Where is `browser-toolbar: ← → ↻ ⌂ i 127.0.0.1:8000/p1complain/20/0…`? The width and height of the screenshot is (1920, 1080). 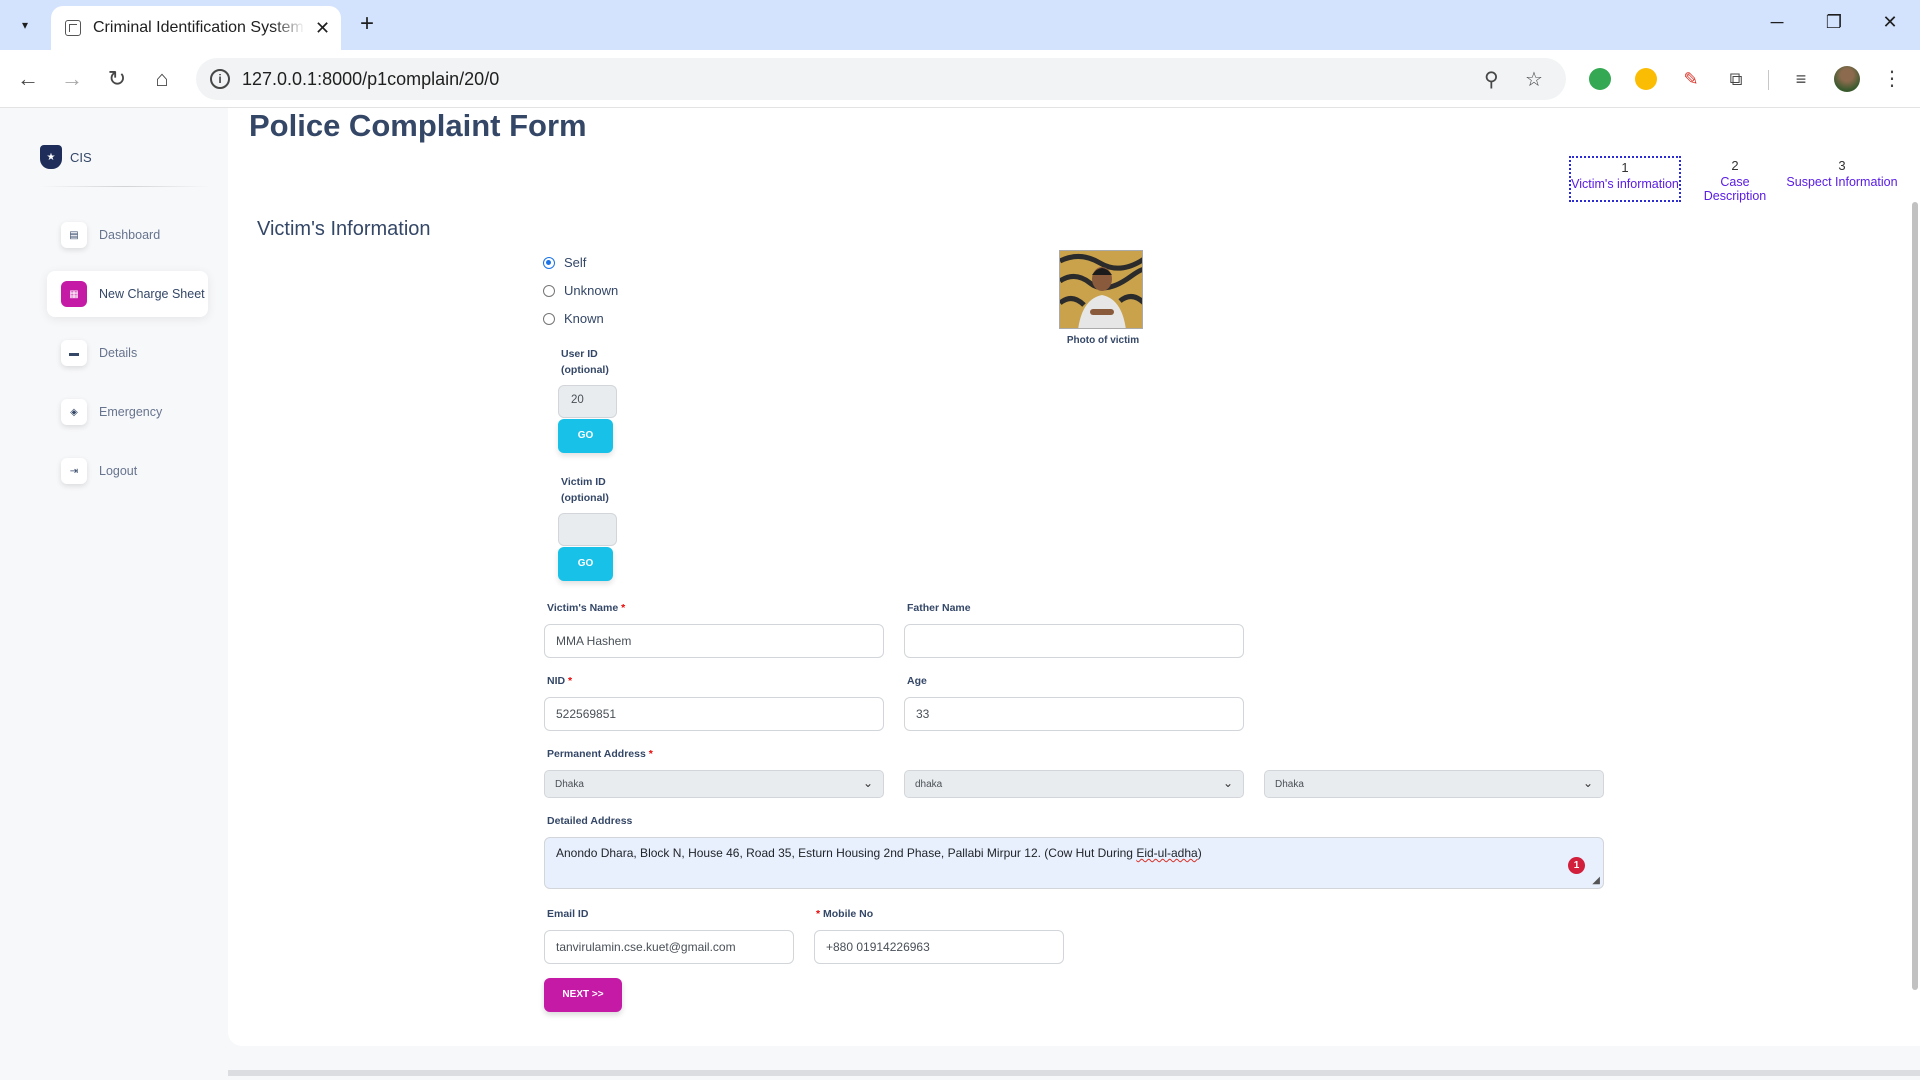
browser-toolbar: ← → ↻ ⌂ i 127.0.0.1:8000/p1complain/20/0… is located at coordinates (960, 79).